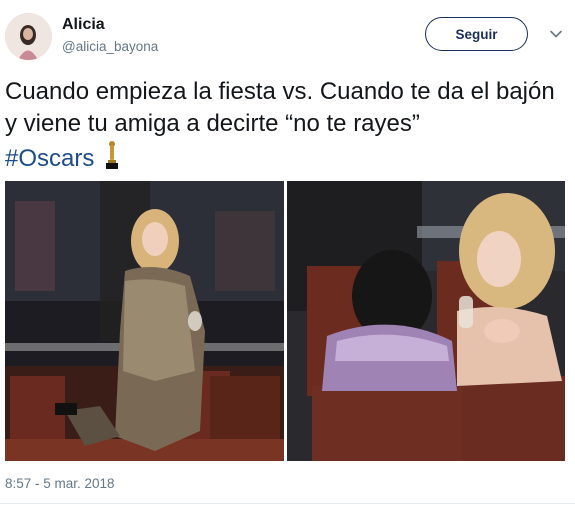 This screenshot has width=575, height=508. I want to click on avatar-image, so click(28, 36).